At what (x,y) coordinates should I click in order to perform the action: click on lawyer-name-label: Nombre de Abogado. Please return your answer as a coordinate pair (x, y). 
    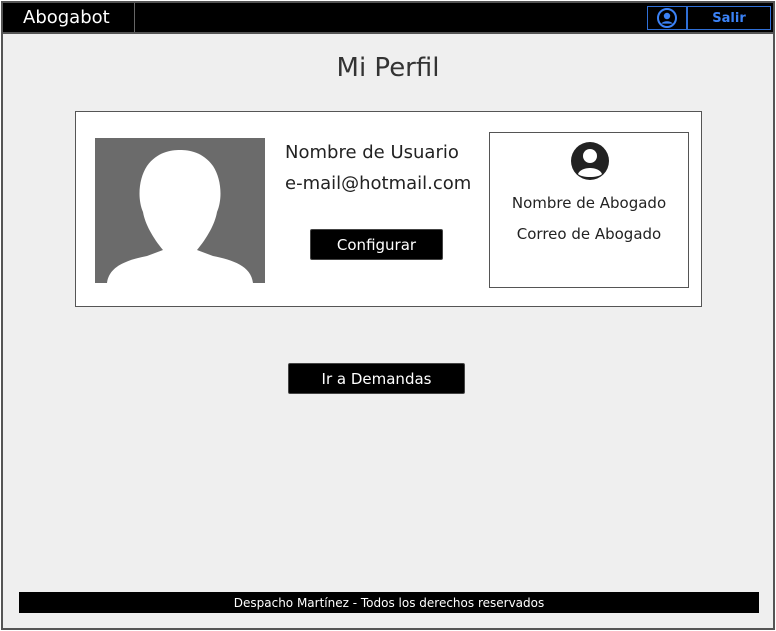
    Looking at the image, I should click on (589, 203).